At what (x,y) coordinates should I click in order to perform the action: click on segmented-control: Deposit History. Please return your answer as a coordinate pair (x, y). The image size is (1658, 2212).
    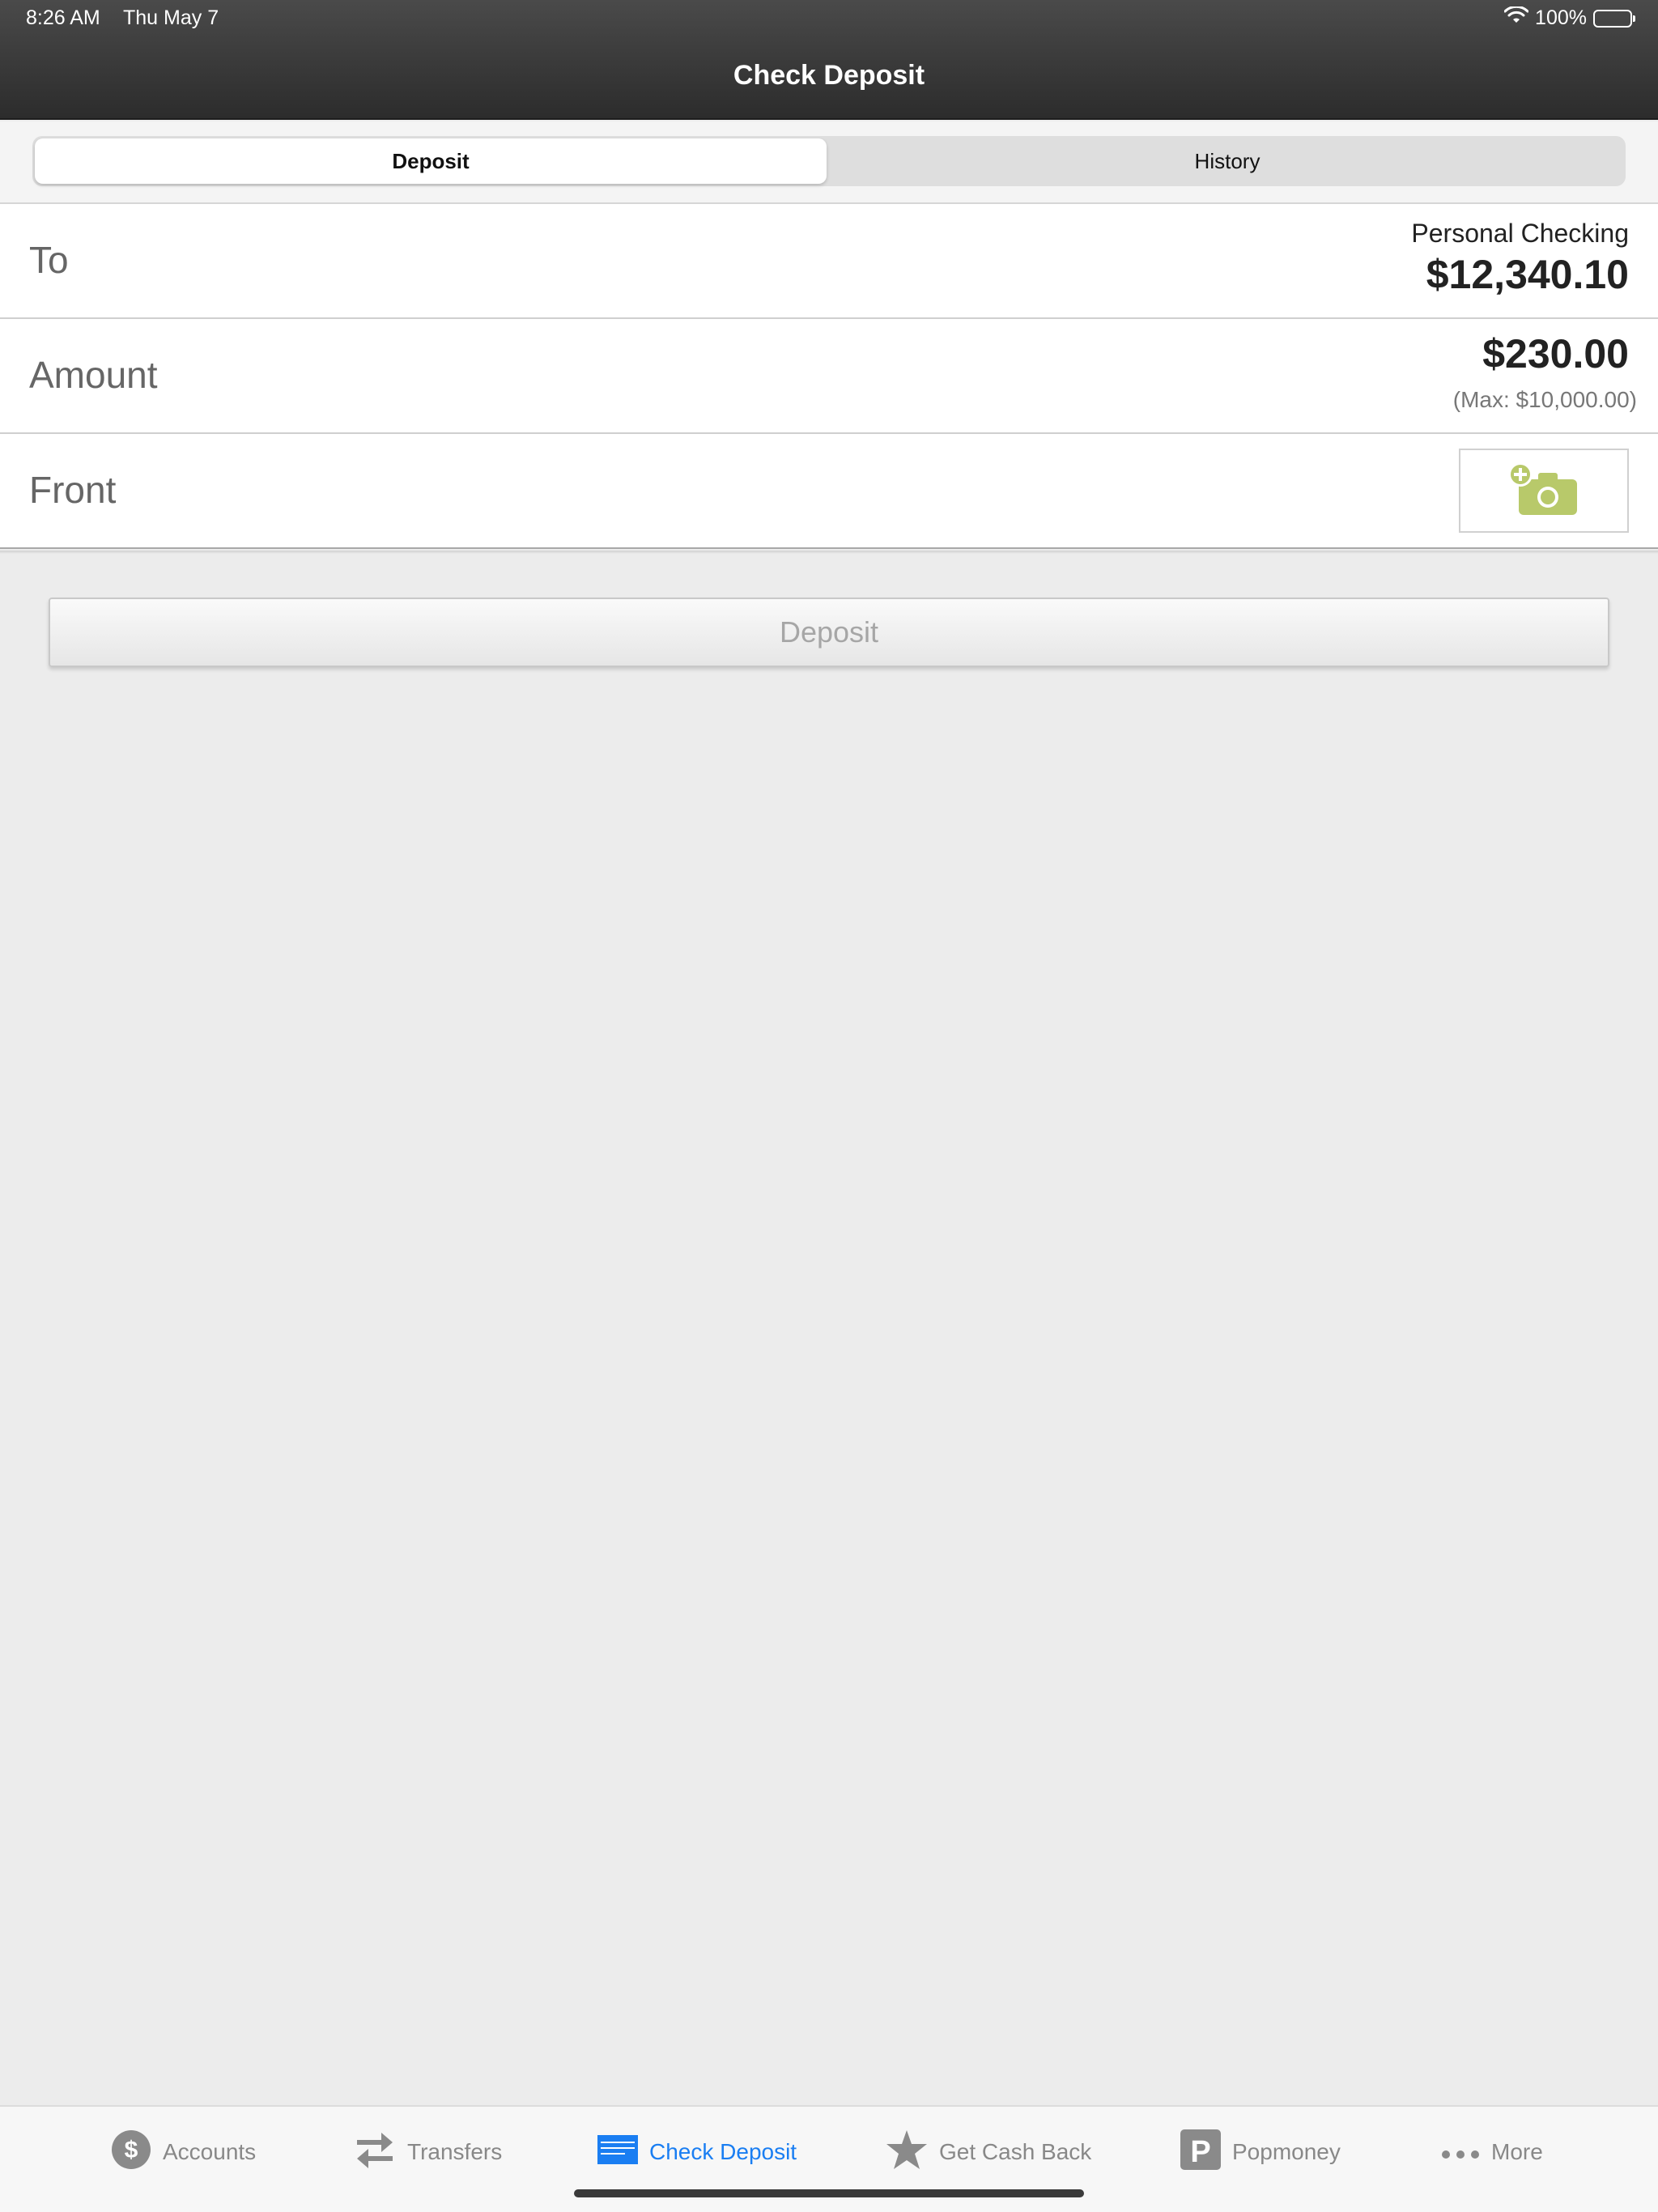
    Looking at the image, I should click on (829, 161).